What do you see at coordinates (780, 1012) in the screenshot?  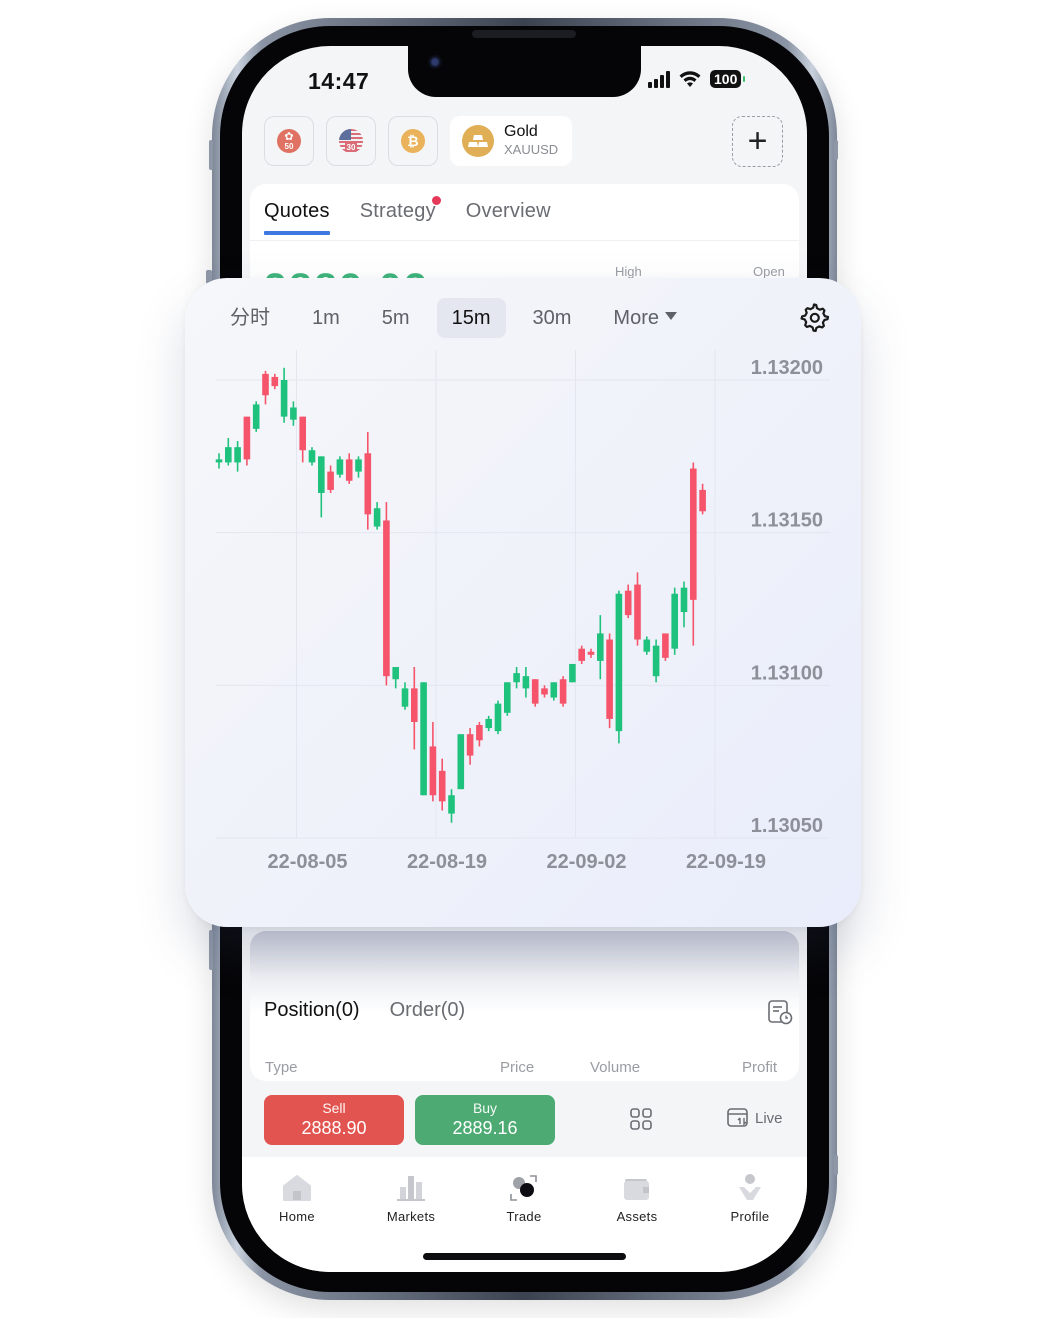 I see `order-history-icon` at bounding box center [780, 1012].